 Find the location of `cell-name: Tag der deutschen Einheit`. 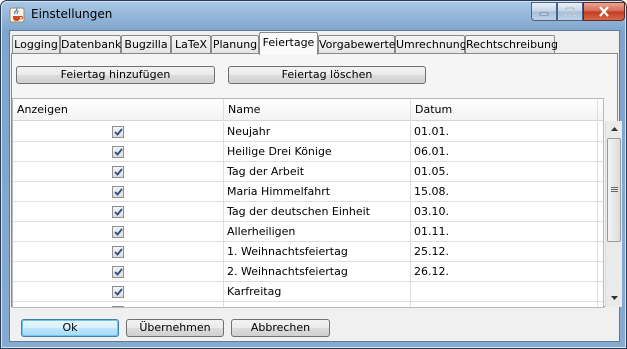

cell-name: Tag der deutschen Einheit is located at coordinates (317, 212).